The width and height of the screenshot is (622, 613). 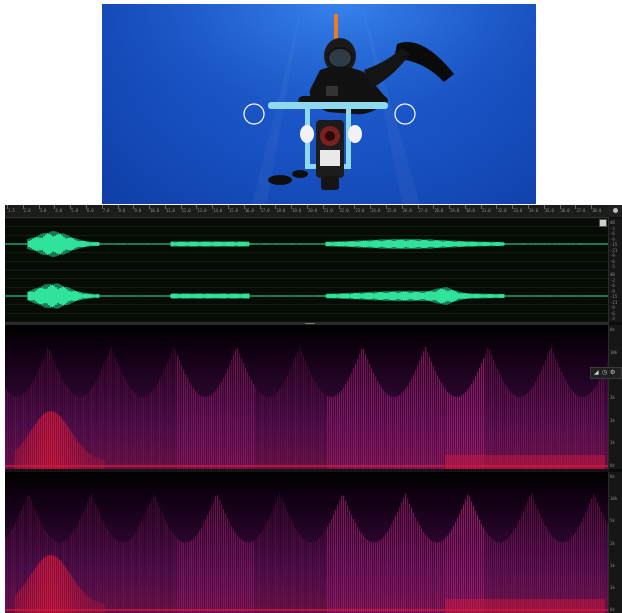 I want to click on ruler-label: 28.0, so click(x=439, y=210).